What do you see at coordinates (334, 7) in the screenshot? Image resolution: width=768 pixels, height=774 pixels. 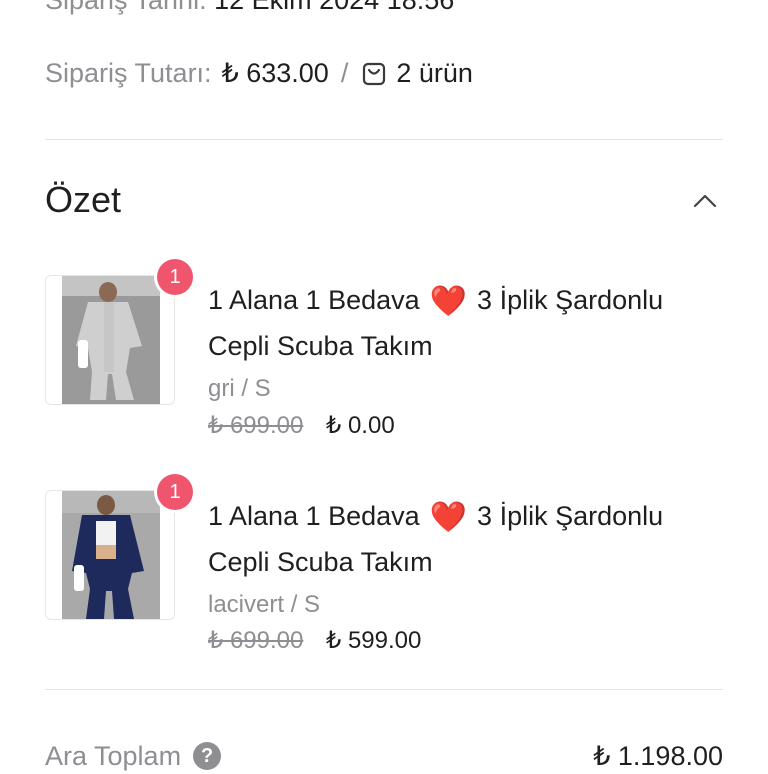 I see `order-date-value: 12 Ekim 2024 18:56` at bounding box center [334, 7].